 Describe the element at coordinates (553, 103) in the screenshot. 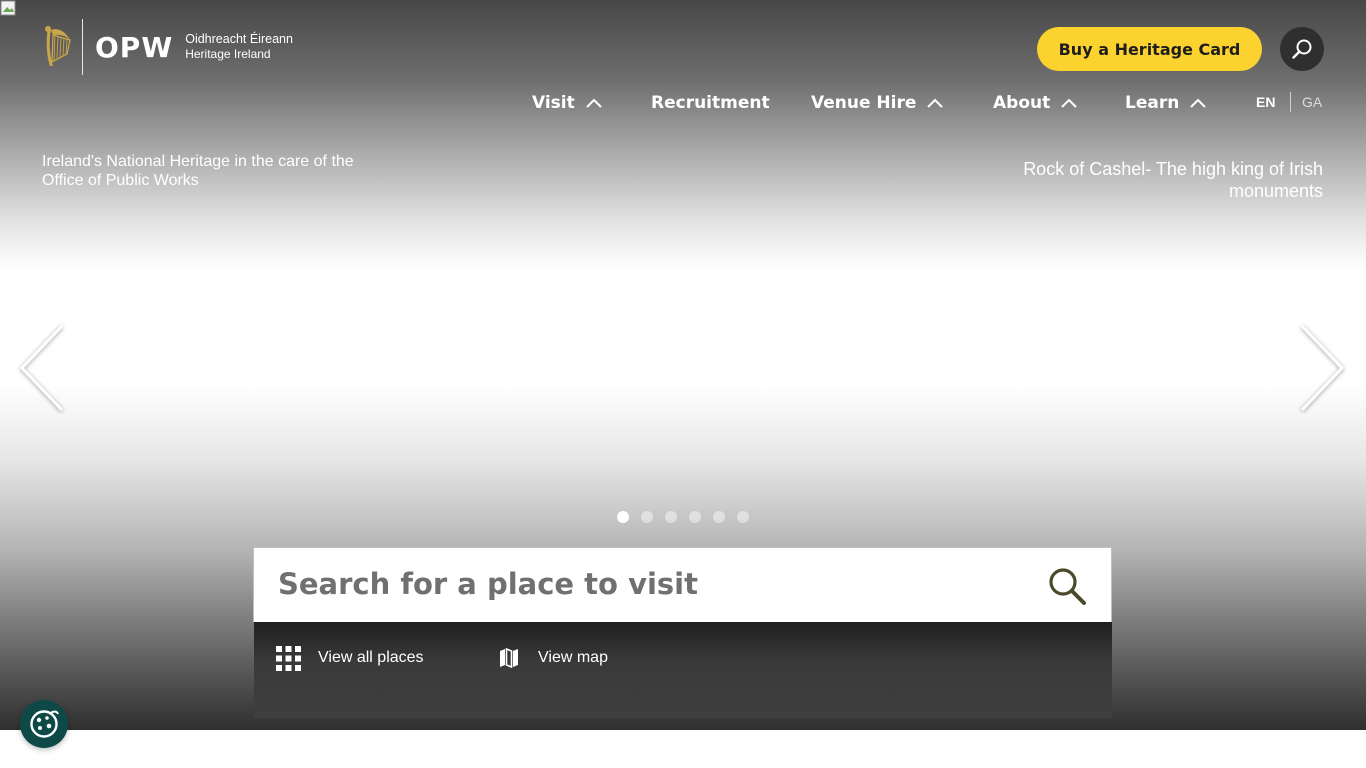

I see `nav-label: Visit` at that location.